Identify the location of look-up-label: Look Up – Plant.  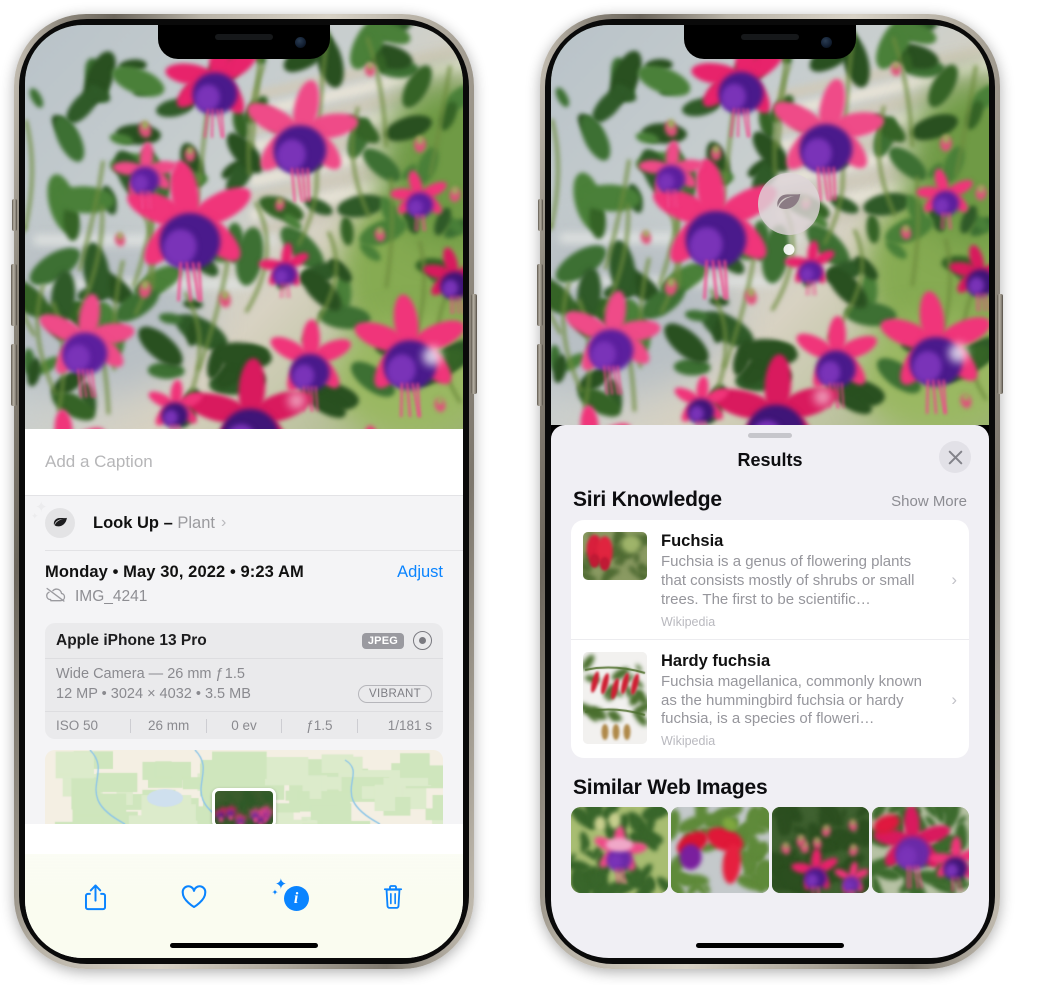
(154, 523).